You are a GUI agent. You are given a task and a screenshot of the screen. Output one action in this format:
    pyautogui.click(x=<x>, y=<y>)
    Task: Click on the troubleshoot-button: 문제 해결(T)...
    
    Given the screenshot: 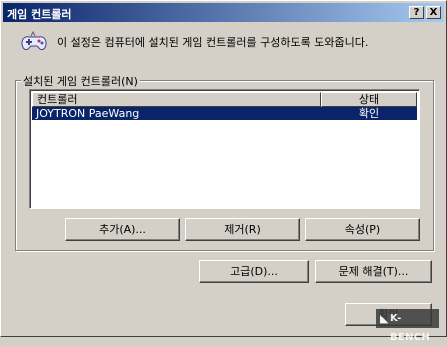 What is the action you would take?
    pyautogui.click(x=373, y=271)
    